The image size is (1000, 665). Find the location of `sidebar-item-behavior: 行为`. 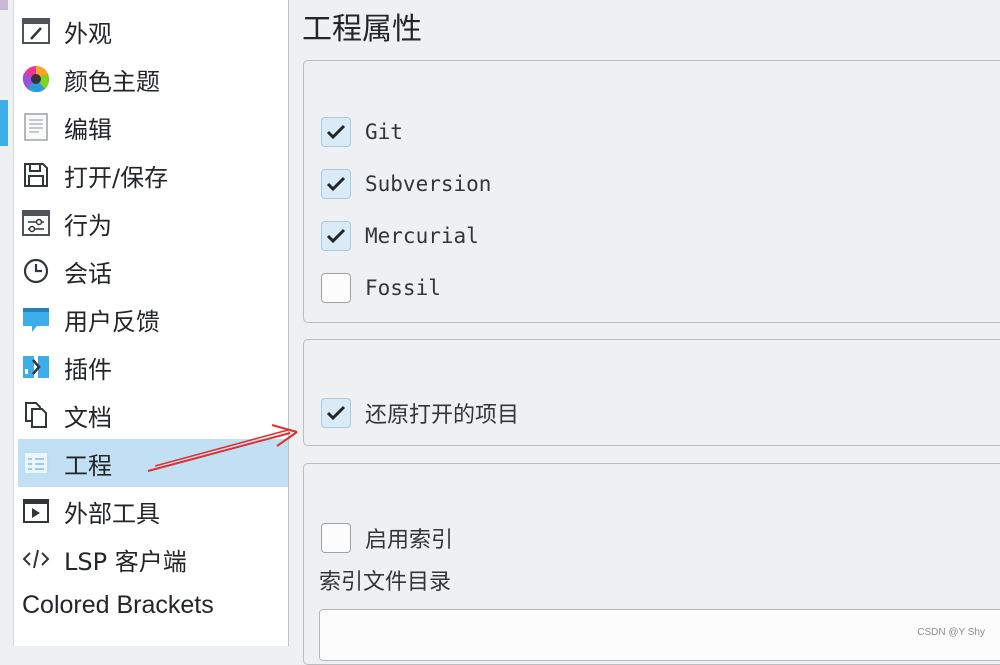

sidebar-item-behavior: 行为 is located at coordinates (153, 223).